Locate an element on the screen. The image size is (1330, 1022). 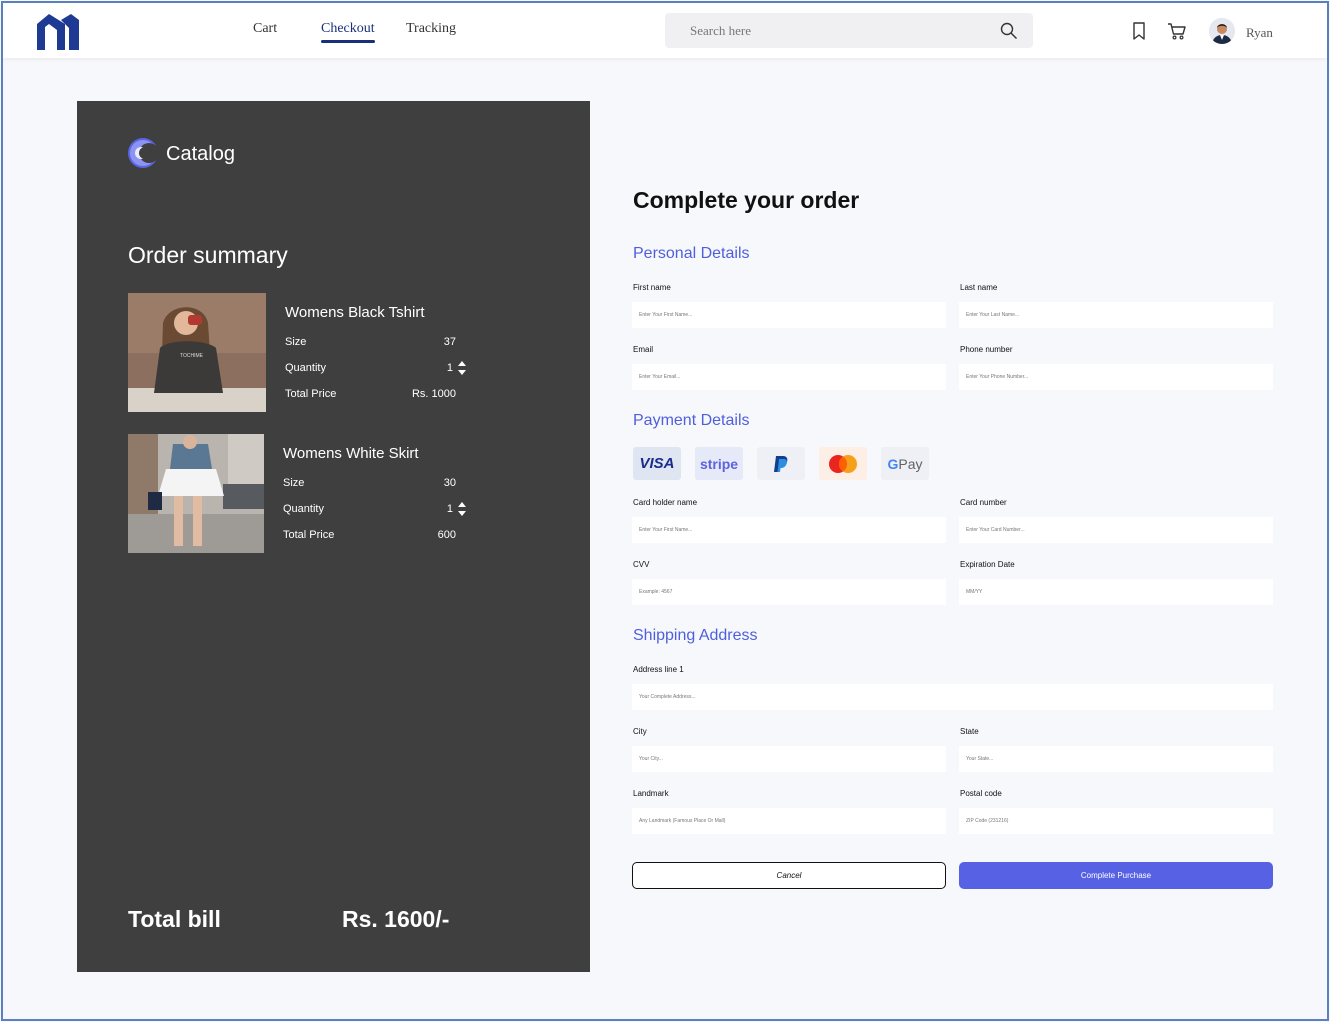
phone-field is located at coordinates (1116, 377).